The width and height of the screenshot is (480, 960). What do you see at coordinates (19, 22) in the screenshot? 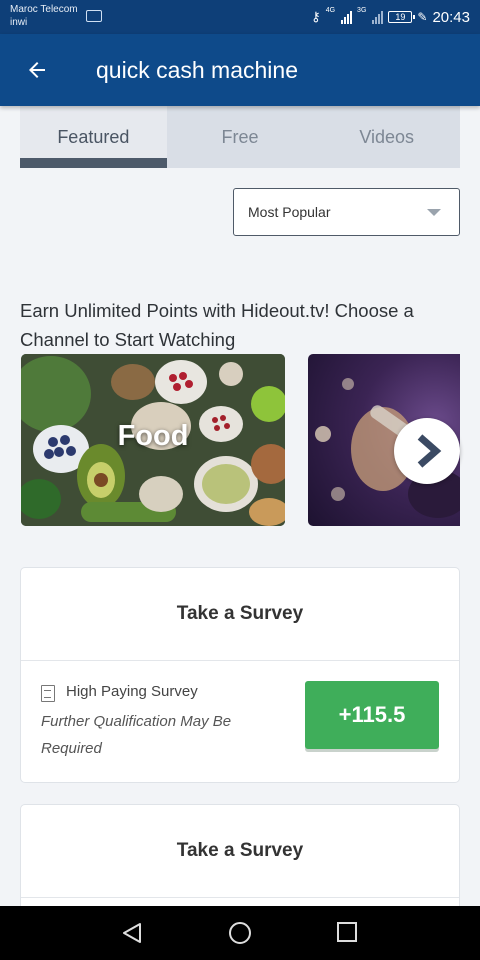
I see `carrier-2: inwi` at bounding box center [19, 22].